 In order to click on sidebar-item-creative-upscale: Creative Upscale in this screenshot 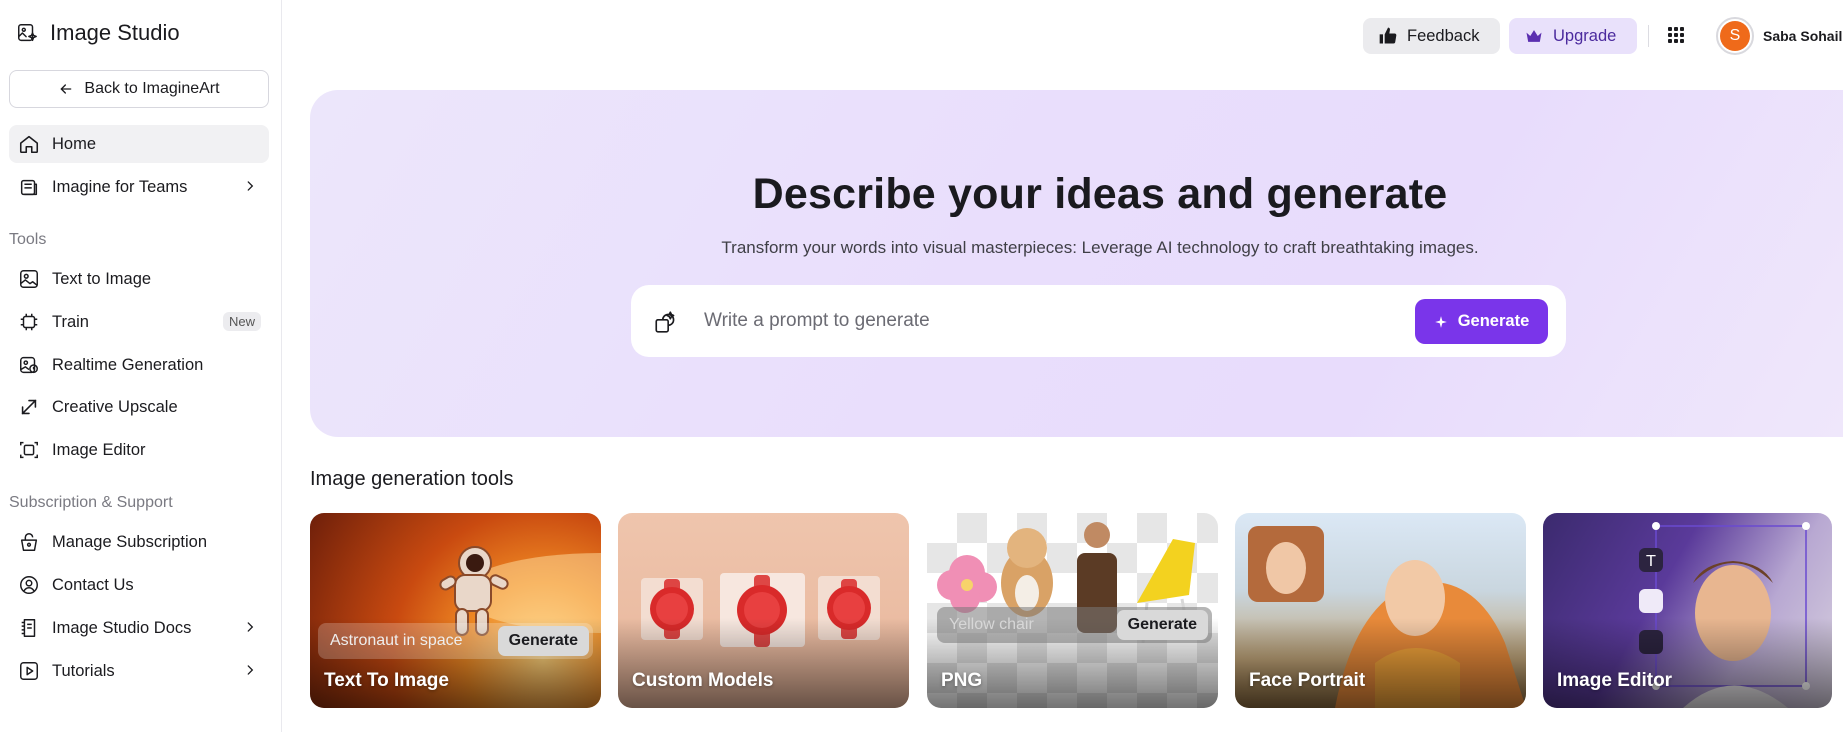, I will do `click(139, 407)`.